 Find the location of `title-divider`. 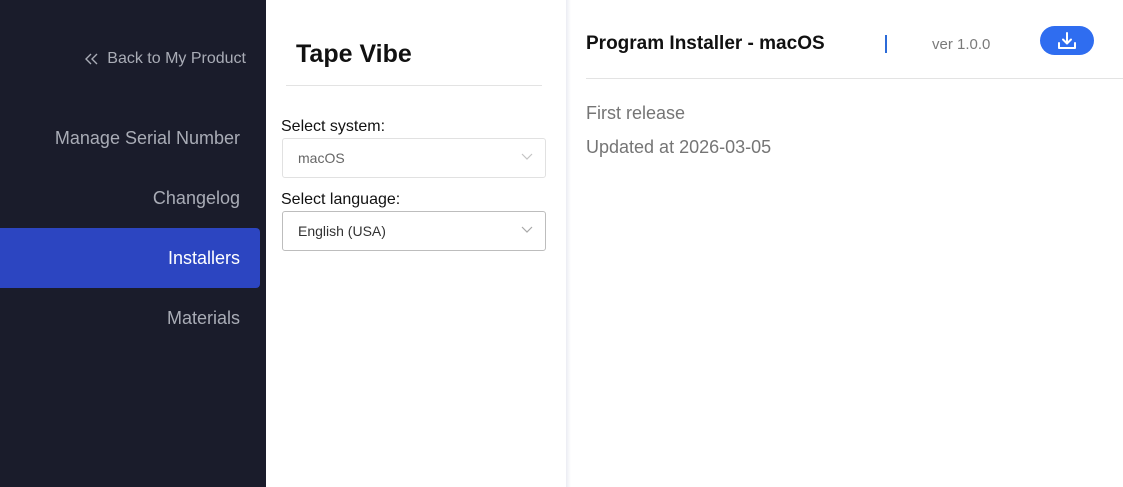

title-divider is located at coordinates (414, 85).